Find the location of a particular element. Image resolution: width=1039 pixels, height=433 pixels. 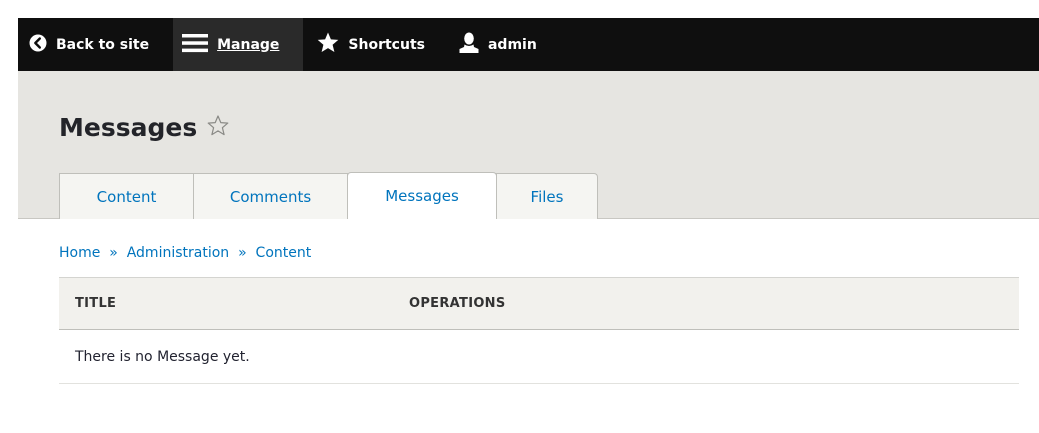

back-to-site-link: Back to site is located at coordinates (95, 44).